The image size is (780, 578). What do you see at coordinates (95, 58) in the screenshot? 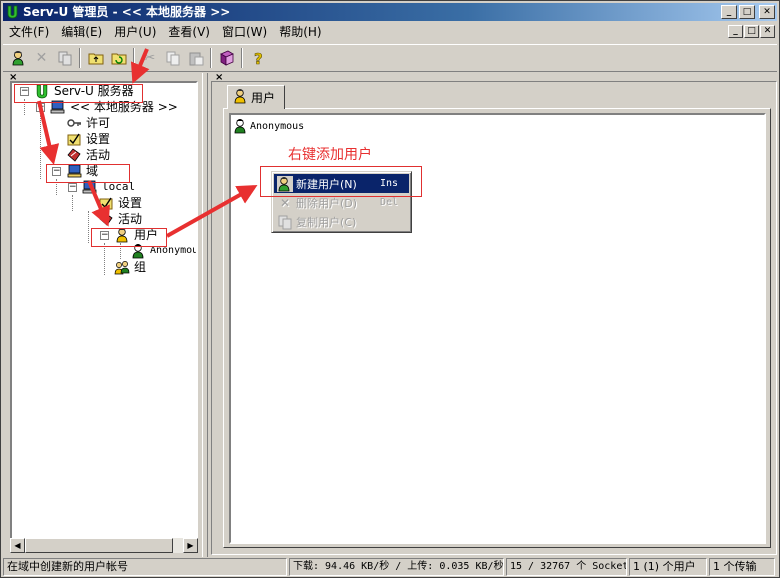
I see `up-folder-icon` at bounding box center [95, 58].